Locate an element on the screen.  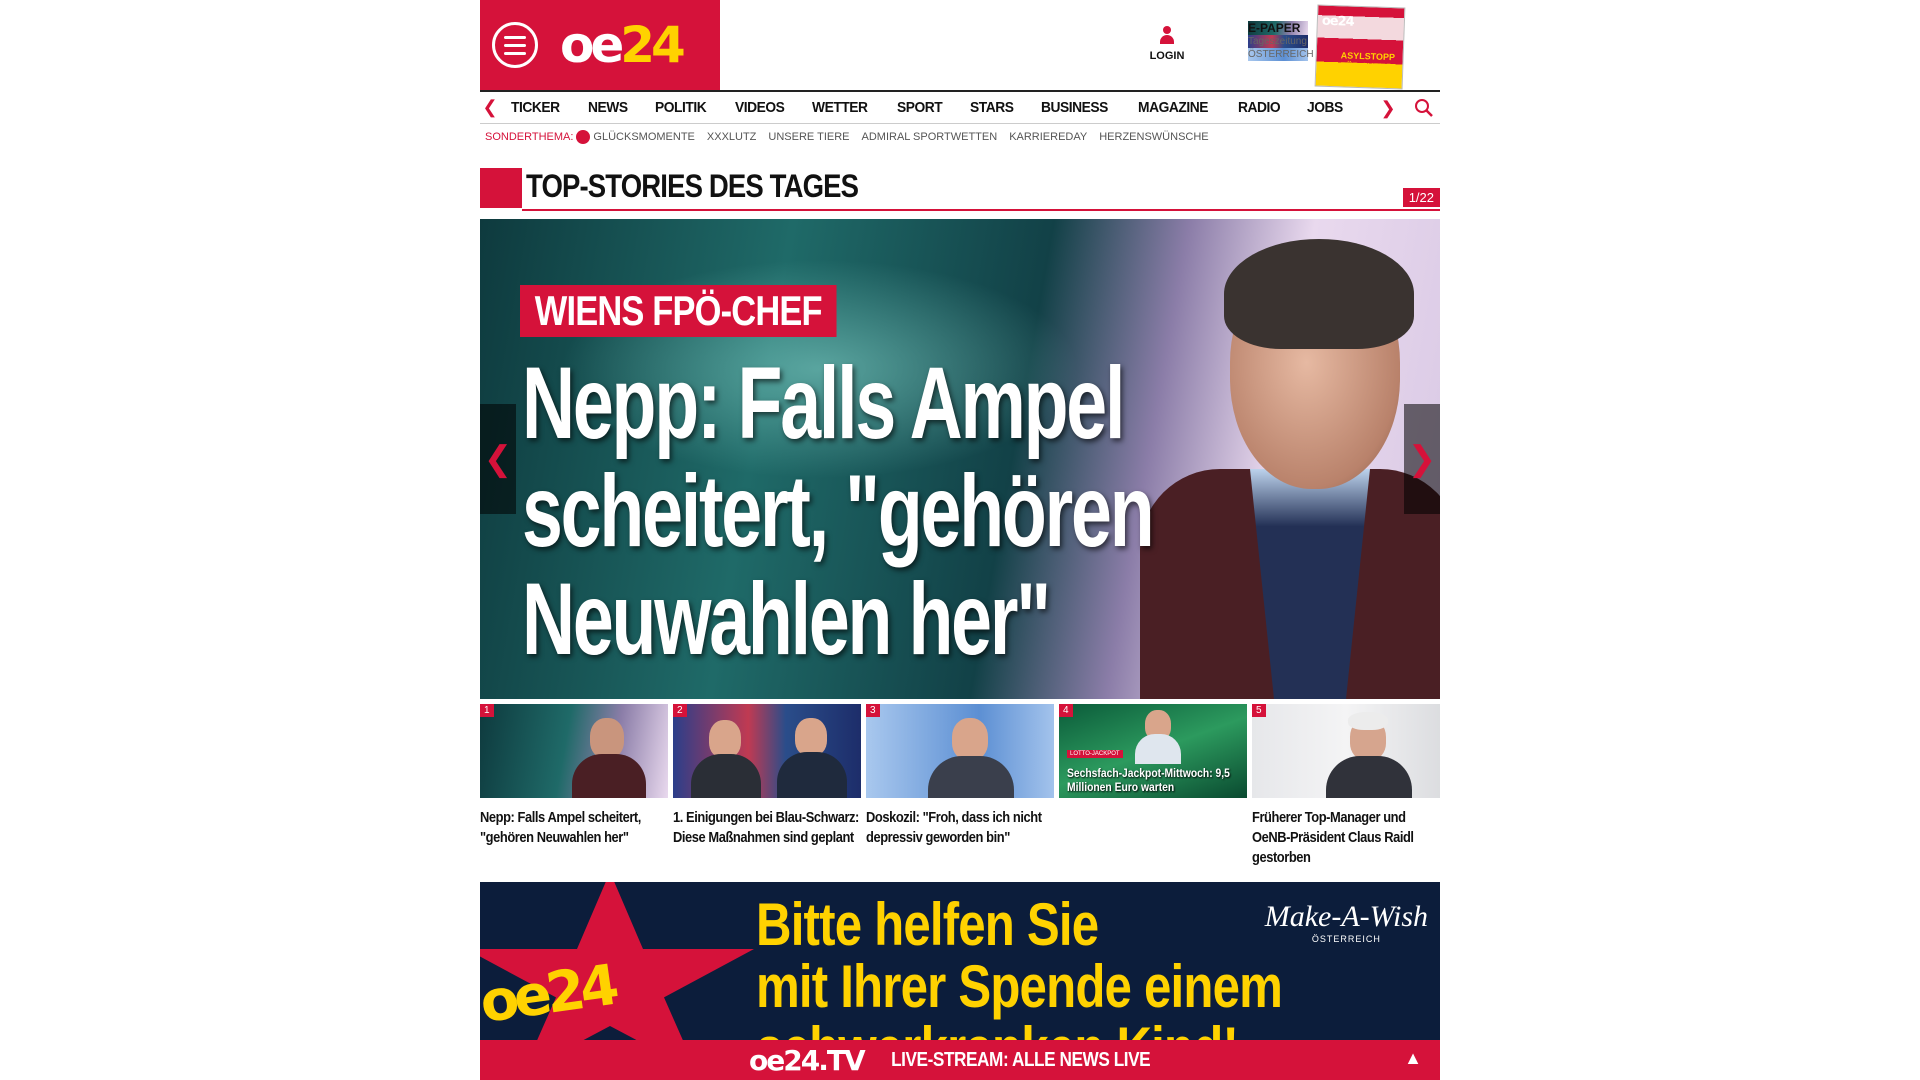
slide-counter: 1/22 is located at coordinates (1421, 197).